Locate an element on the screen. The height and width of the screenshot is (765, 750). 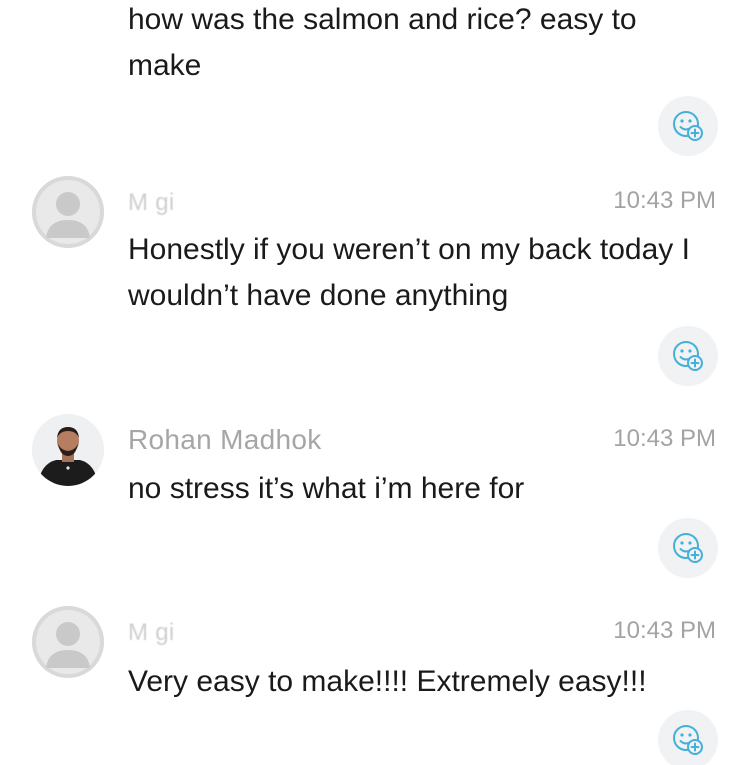
message-text: no stress it’s what i’m here for is located at coordinates (326, 488).